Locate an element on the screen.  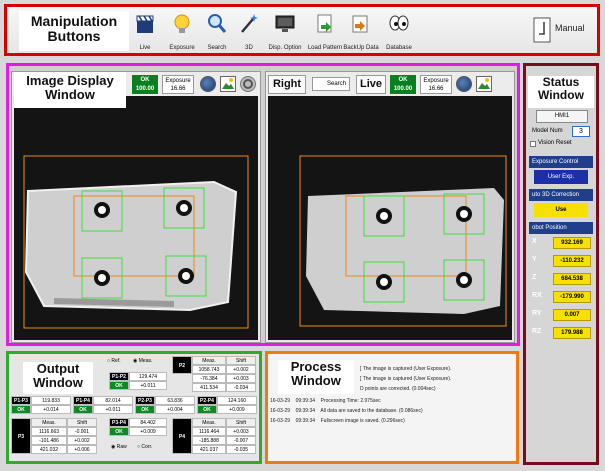
vision-reset-label: Vision Reset is located at coordinates (555, 143).